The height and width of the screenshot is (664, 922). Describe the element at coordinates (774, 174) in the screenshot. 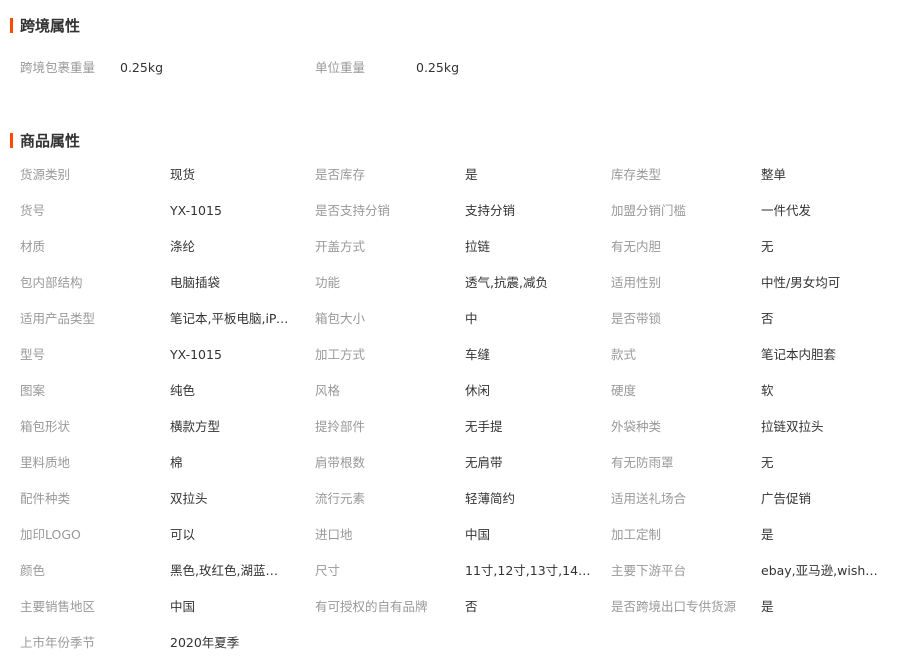

I see `attribute-value: 整单` at that location.